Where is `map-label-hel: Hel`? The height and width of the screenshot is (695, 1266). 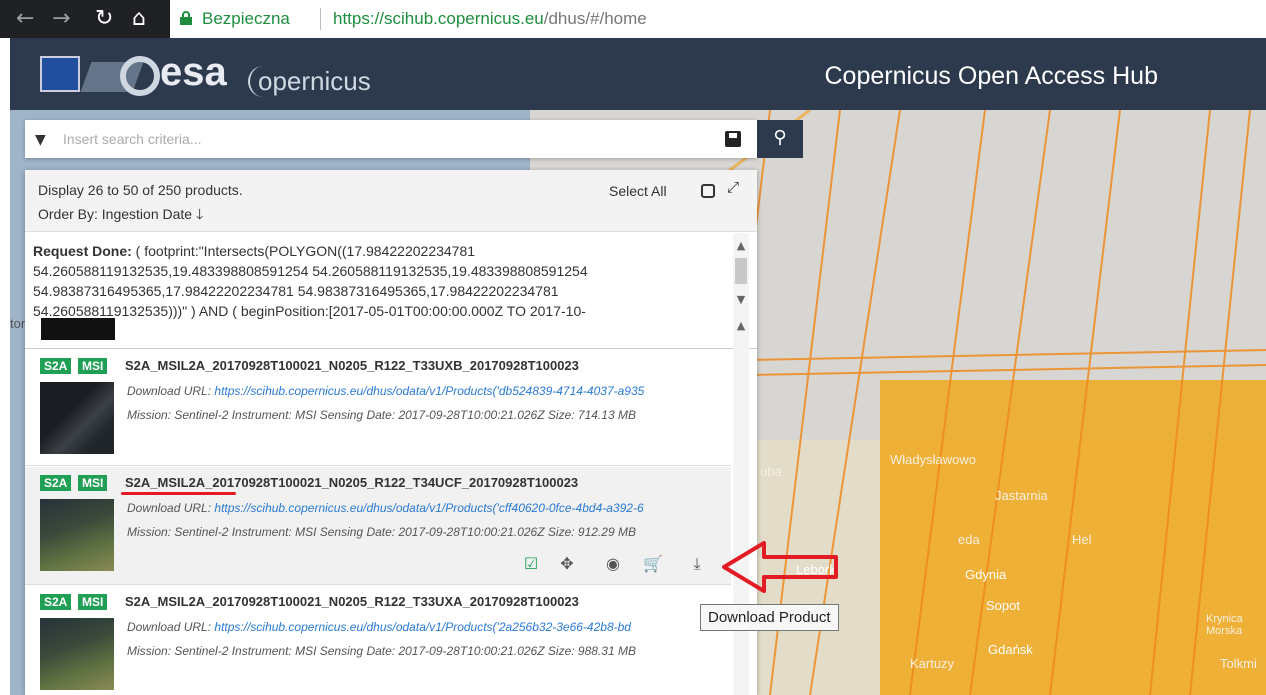
map-label-hel: Hel is located at coordinates (1082, 539).